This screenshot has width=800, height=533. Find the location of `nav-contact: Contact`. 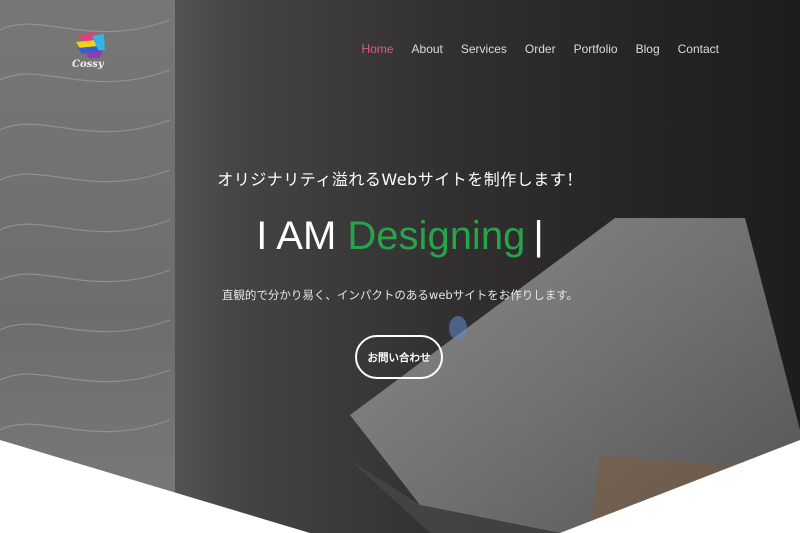

nav-contact: Contact is located at coordinates (698, 49).